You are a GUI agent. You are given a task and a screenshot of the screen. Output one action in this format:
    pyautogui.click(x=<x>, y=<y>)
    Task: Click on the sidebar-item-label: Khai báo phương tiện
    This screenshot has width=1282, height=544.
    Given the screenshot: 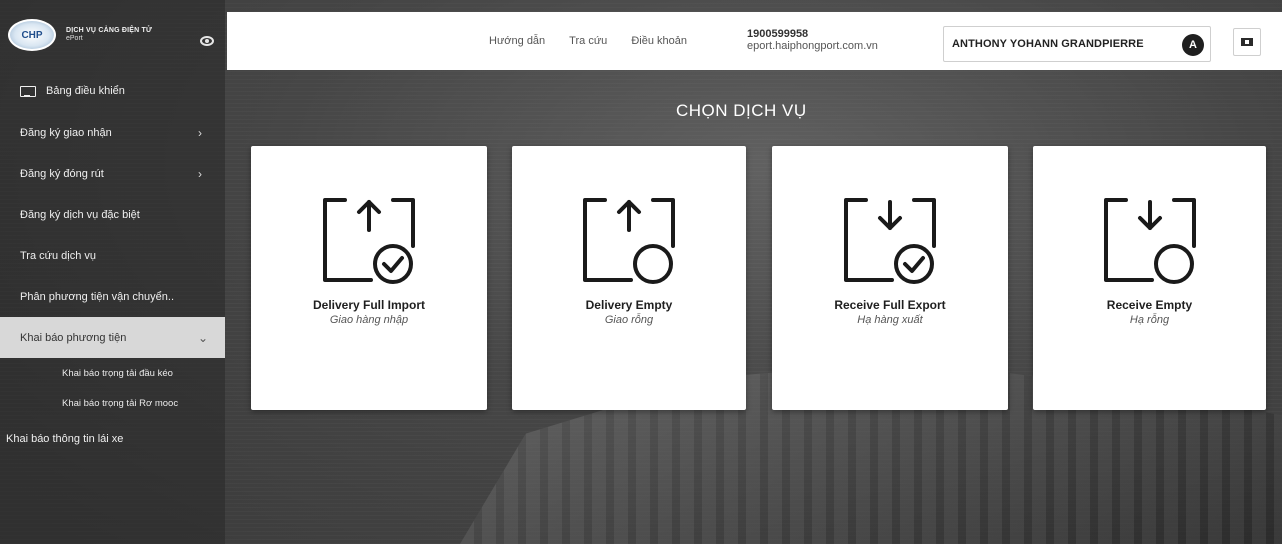 What is the action you would take?
    pyautogui.click(x=73, y=337)
    